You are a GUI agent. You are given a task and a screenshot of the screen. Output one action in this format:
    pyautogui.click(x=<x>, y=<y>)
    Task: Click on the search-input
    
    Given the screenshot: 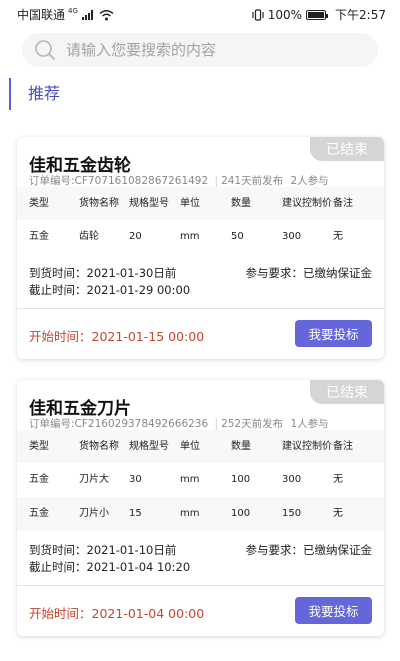 What is the action you would take?
    pyautogui.click(x=216, y=50)
    